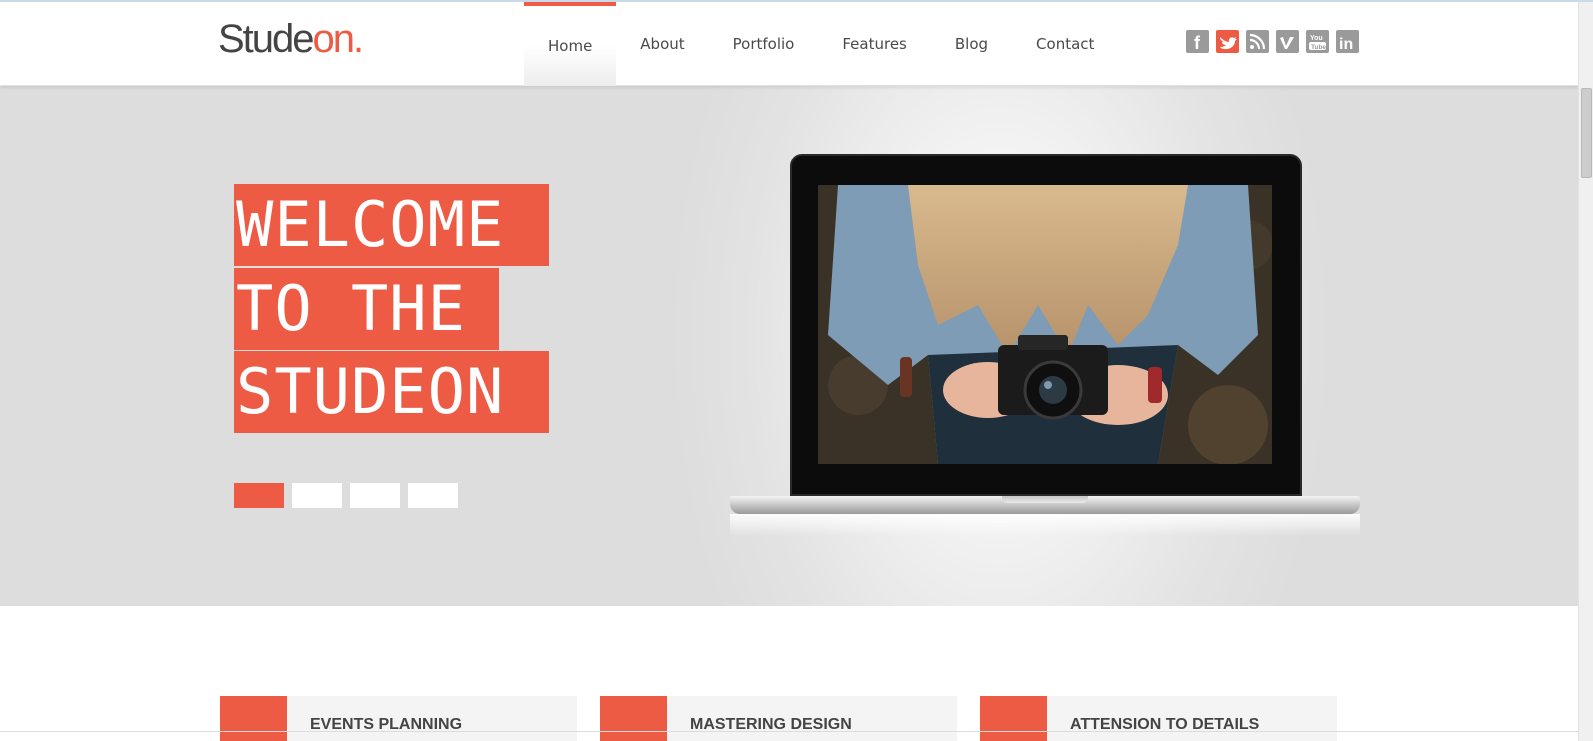 The width and height of the screenshot is (1593, 741). I want to click on feature-card-details: ATTENSION TO DETAILS, so click(1158, 718).